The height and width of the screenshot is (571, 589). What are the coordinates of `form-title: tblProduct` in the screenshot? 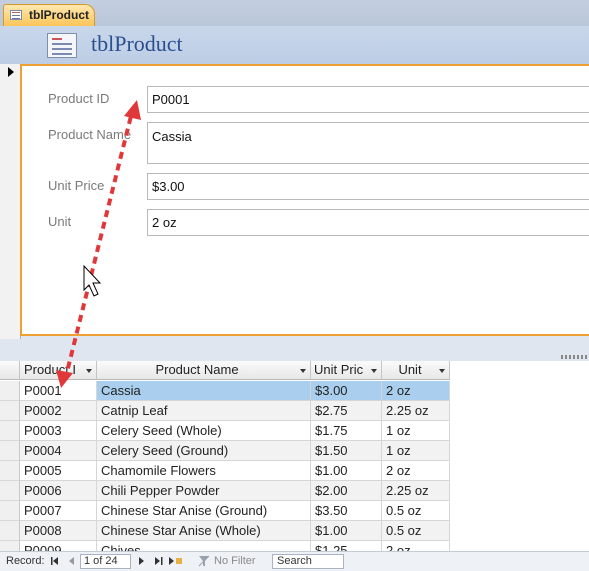 It's located at (137, 43).